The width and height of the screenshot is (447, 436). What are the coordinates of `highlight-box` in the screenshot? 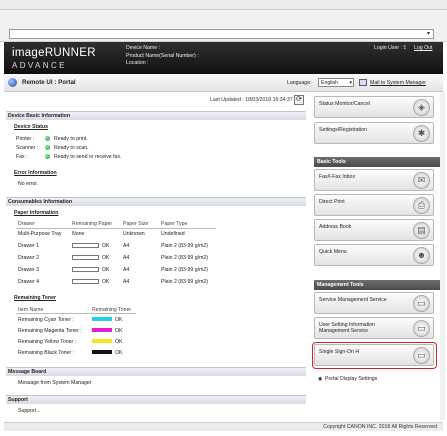 It's located at (374, 355).